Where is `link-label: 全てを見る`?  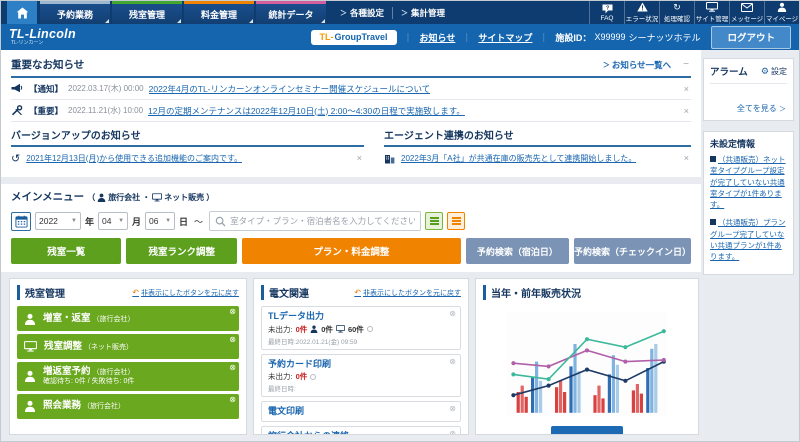
link-label: 全てを見る is located at coordinates (756, 108).